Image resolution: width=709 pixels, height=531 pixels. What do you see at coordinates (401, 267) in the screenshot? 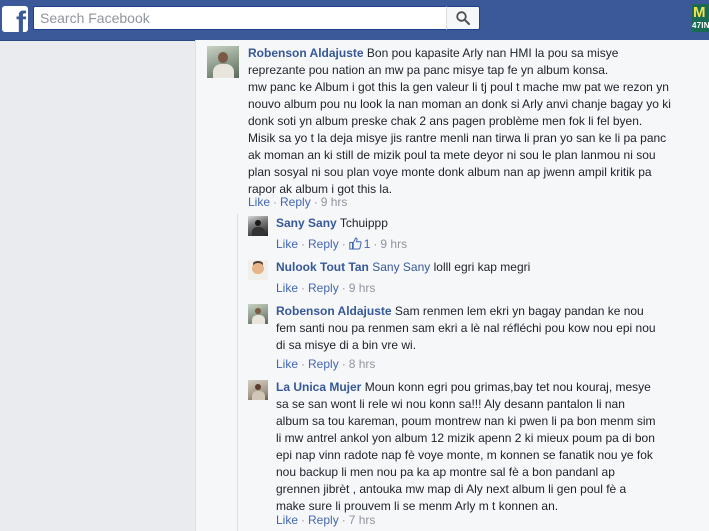
I see `mention-link: Sany Sany` at bounding box center [401, 267].